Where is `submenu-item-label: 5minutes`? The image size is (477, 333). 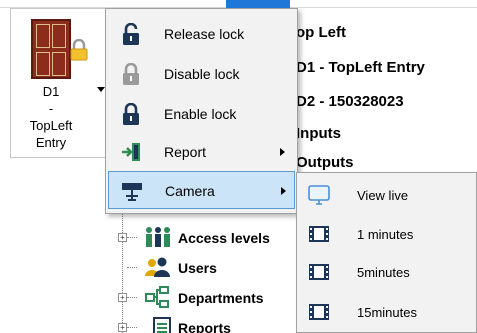 submenu-item-label: 5minutes is located at coordinates (383, 272).